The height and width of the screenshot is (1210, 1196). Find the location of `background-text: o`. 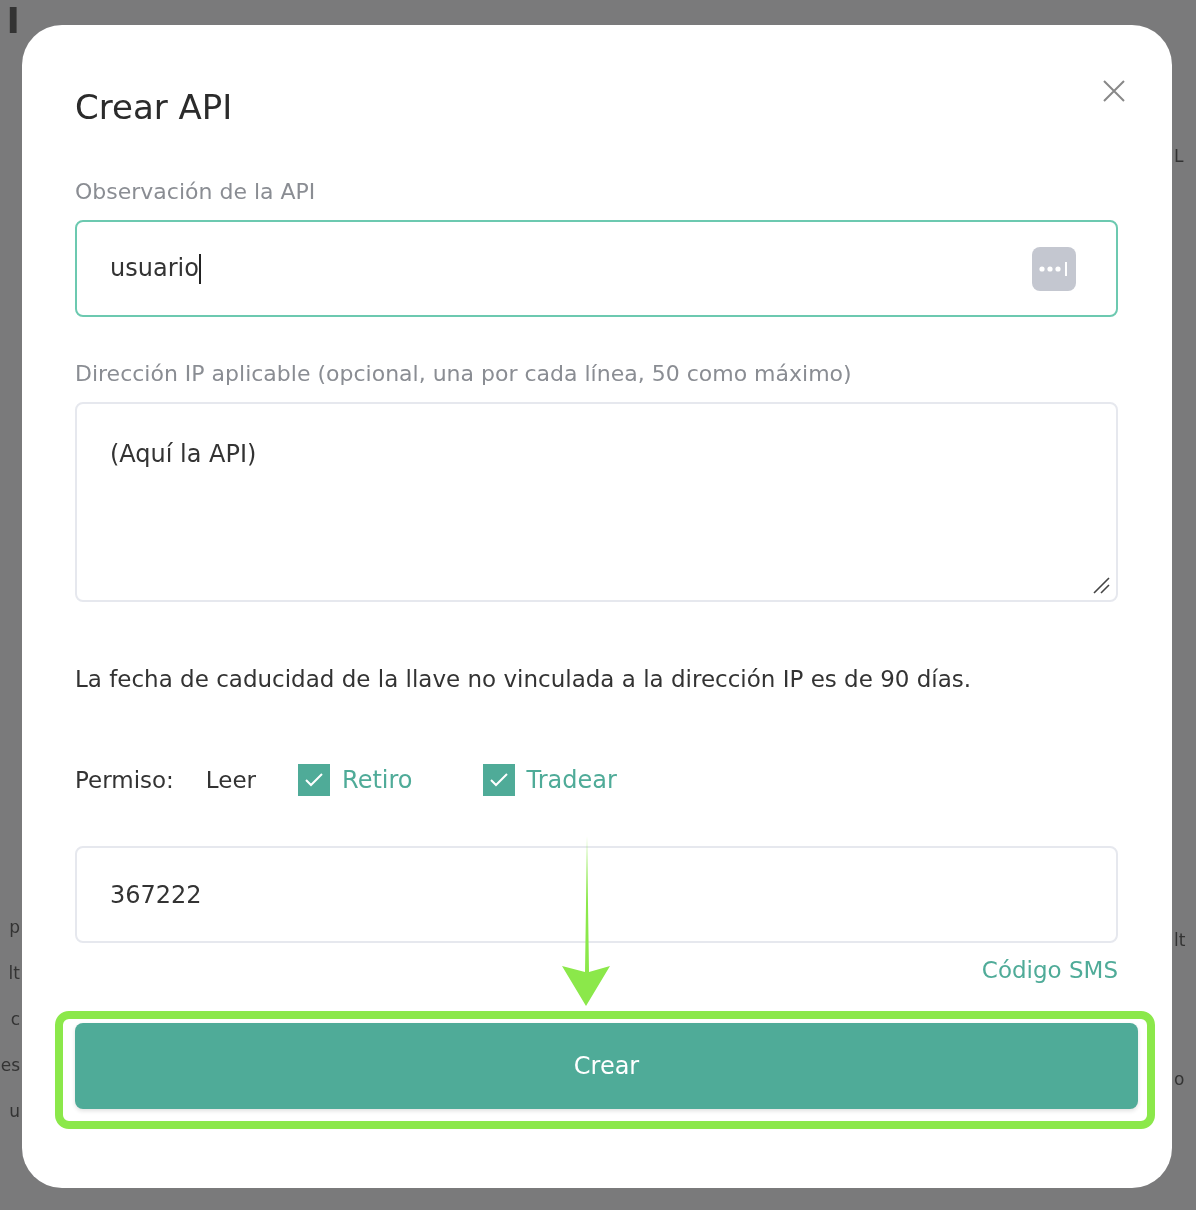

background-text: o is located at coordinates (1179, 1079).